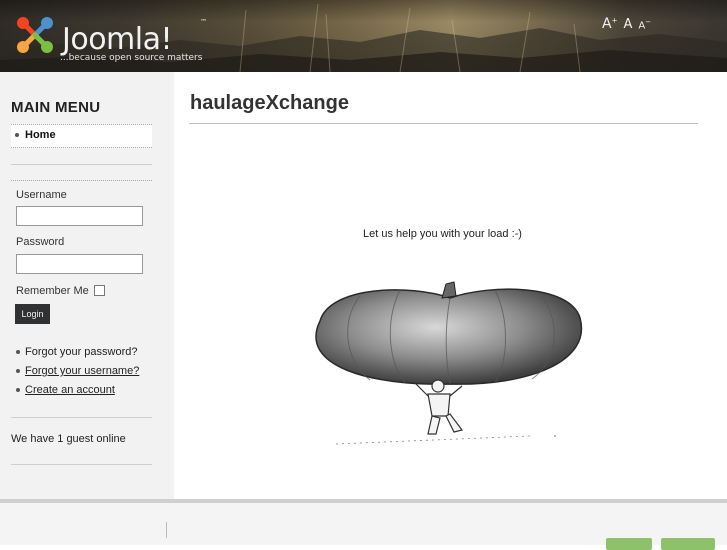  Describe the element at coordinates (52, 291) in the screenshot. I see `remember-me-label: Remember Me` at that location.